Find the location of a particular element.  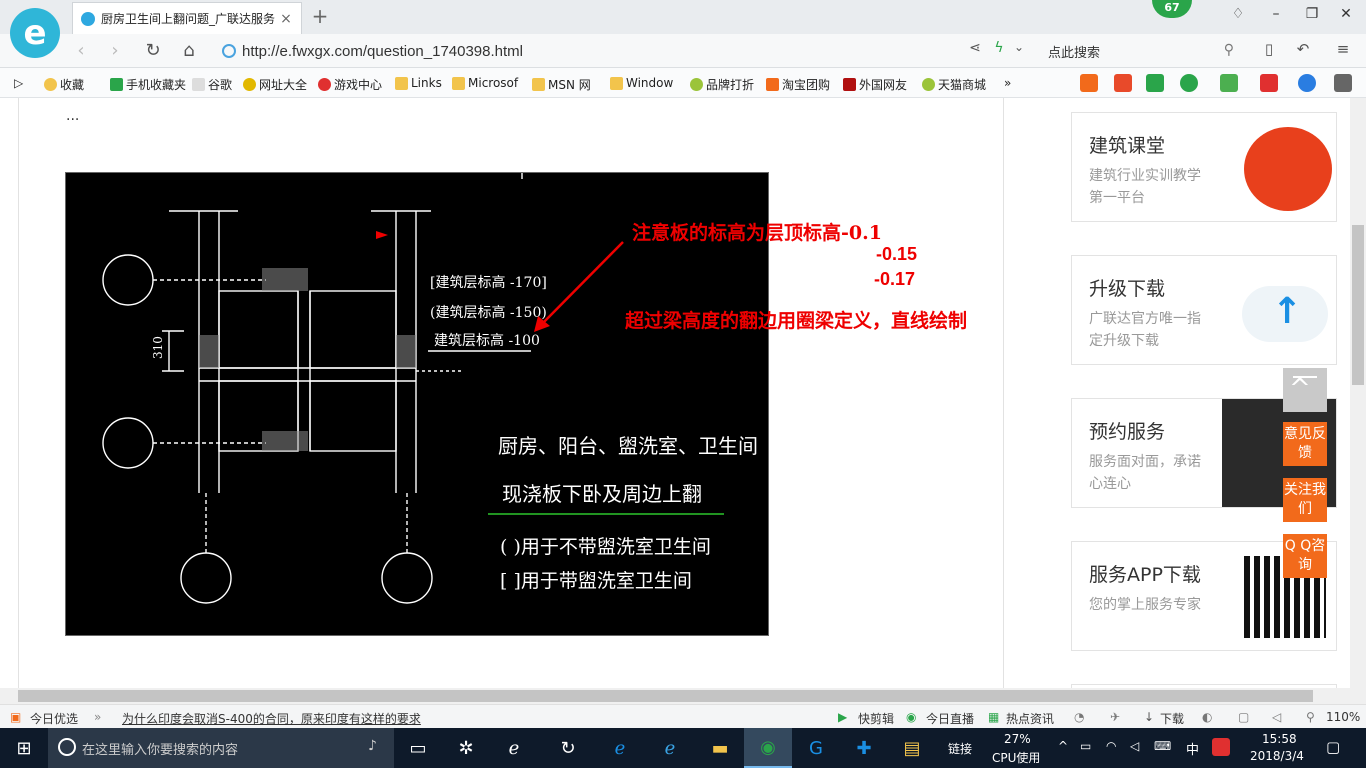

tab-close-icon: × is located at coordinates (286, 19).